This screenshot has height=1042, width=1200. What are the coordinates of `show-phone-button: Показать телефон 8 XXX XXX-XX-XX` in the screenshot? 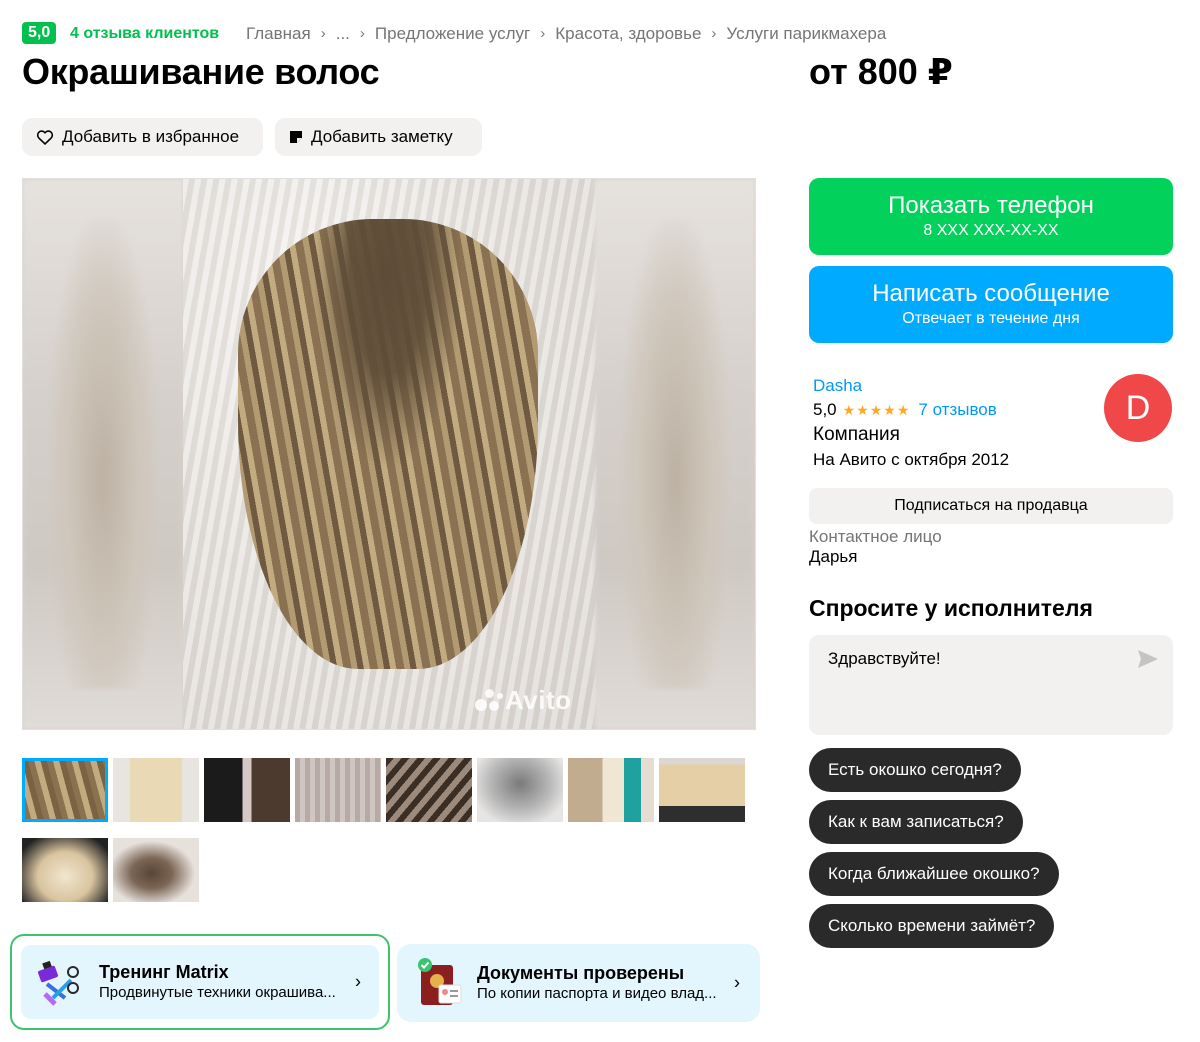 It's located at (991, 216).